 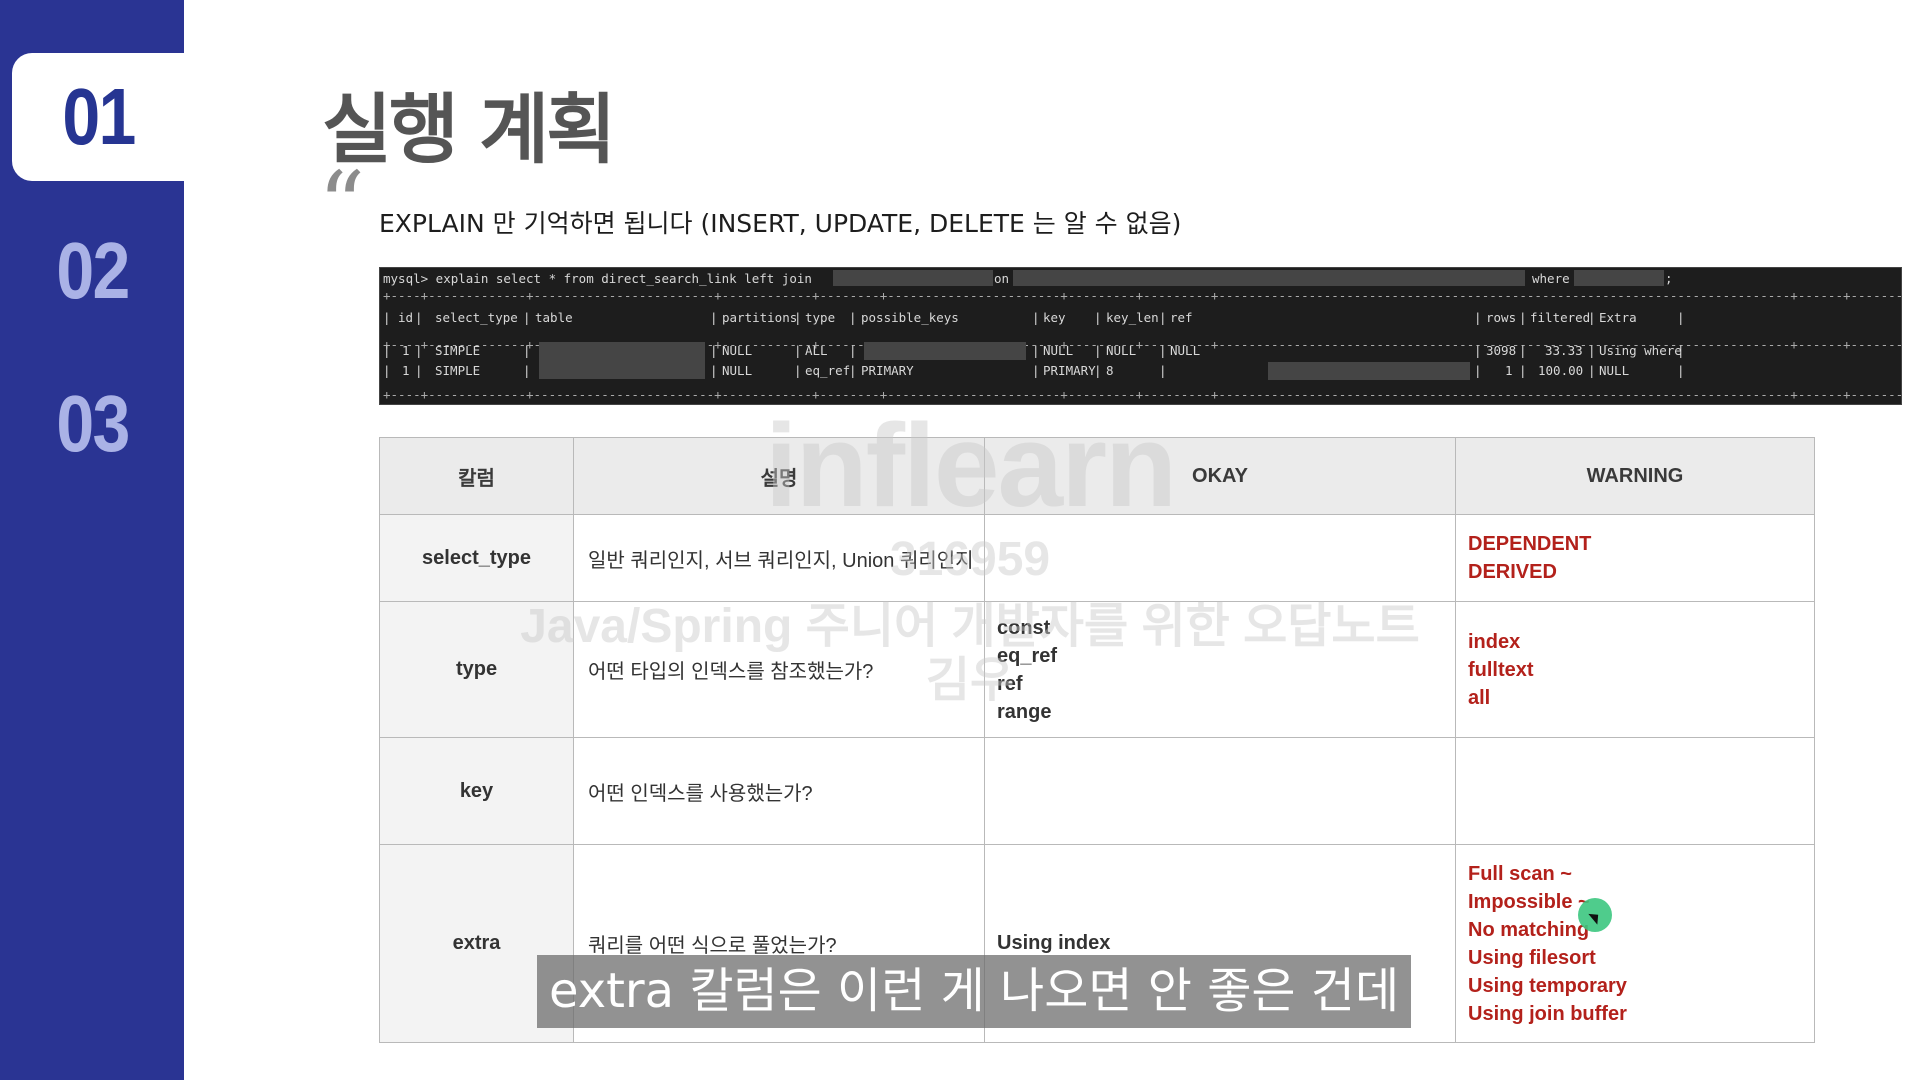 What do you see at coordinates (779, 476) in the screenshot?
I see `header-description: 설명` at bounding box center [779, 476].